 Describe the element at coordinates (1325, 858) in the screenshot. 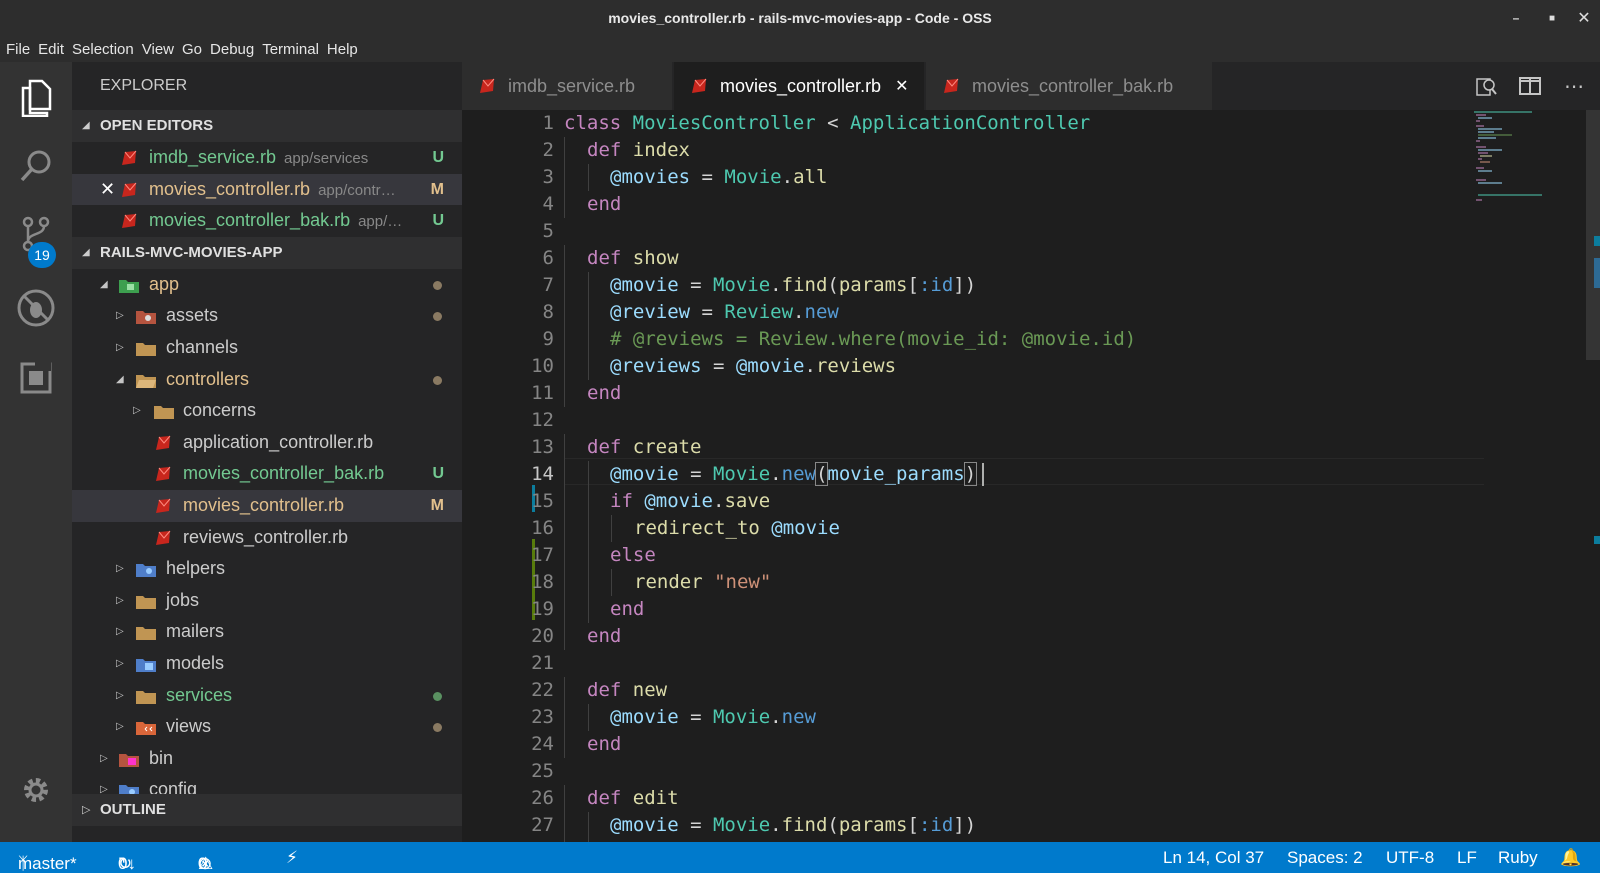

I see `indentation-setting: Spaces: 2` at that location.